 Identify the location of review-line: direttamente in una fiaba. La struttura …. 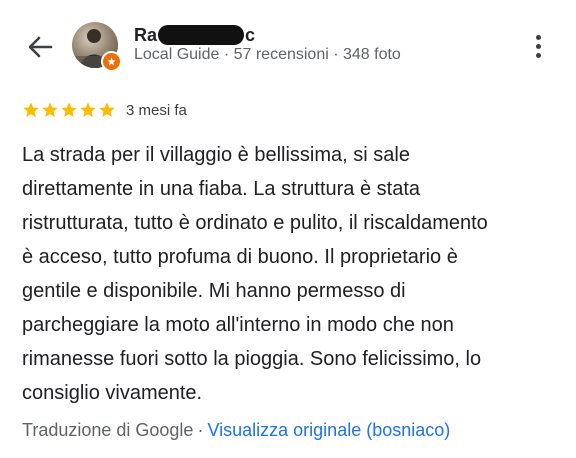
(221, 189).